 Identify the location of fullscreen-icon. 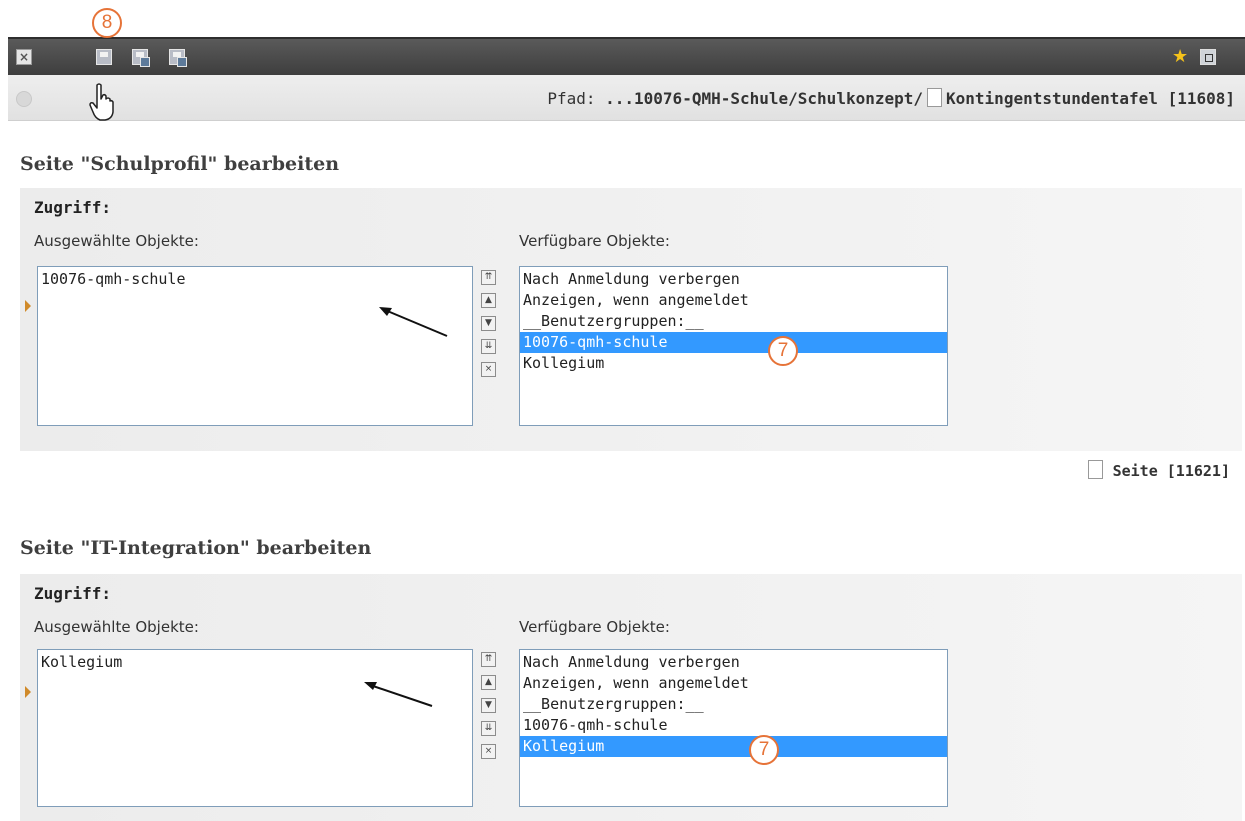
(1208, 57).